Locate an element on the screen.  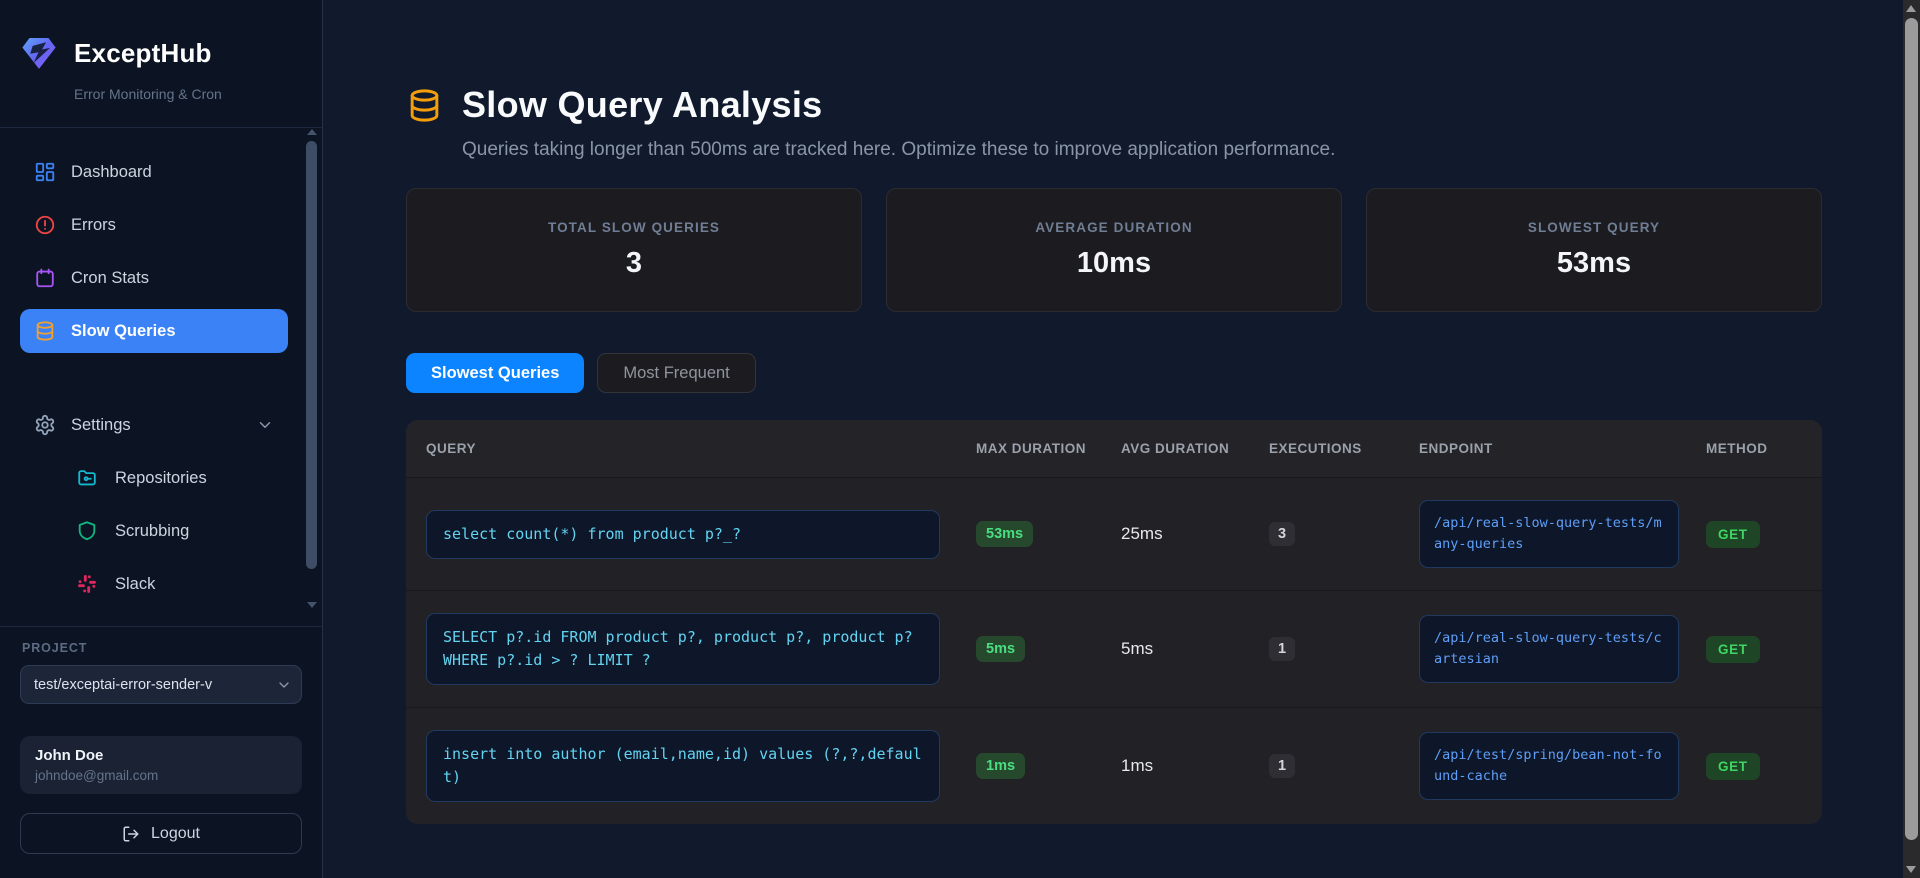
tab-most-frequent: Most Frequent is located at coordinates (676, 373).